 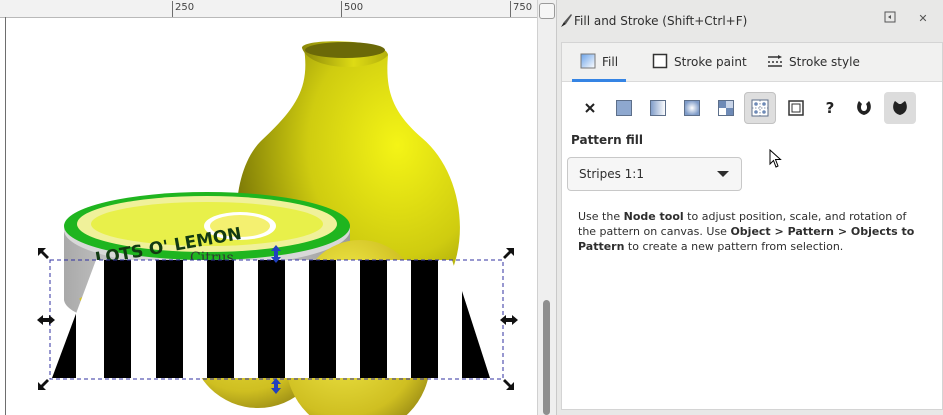 What do you see at coordinates (566, 21) in the screenshot?
I see `paint-brush-icon` at bounding box center [566, 21].